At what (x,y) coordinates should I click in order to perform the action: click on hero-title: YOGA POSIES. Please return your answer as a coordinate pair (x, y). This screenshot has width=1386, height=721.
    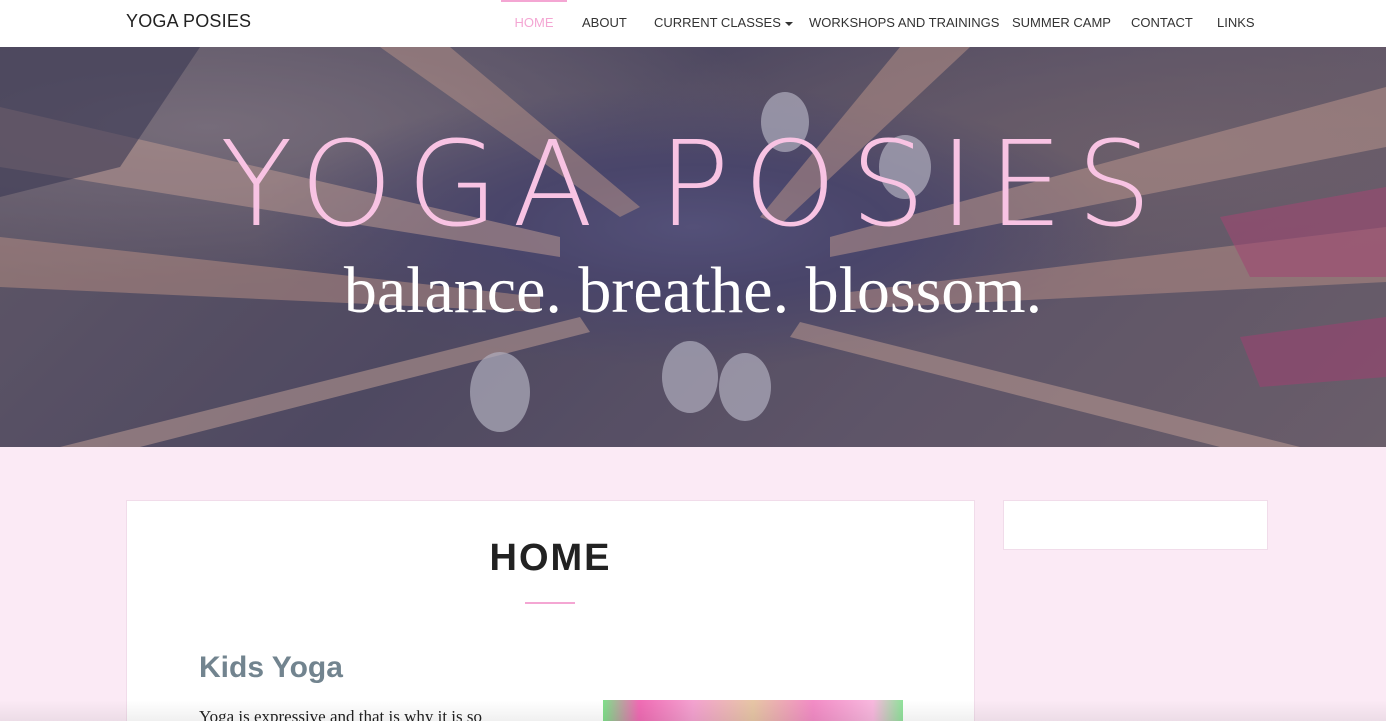
    Looking at the image, I should click on (693, 184).